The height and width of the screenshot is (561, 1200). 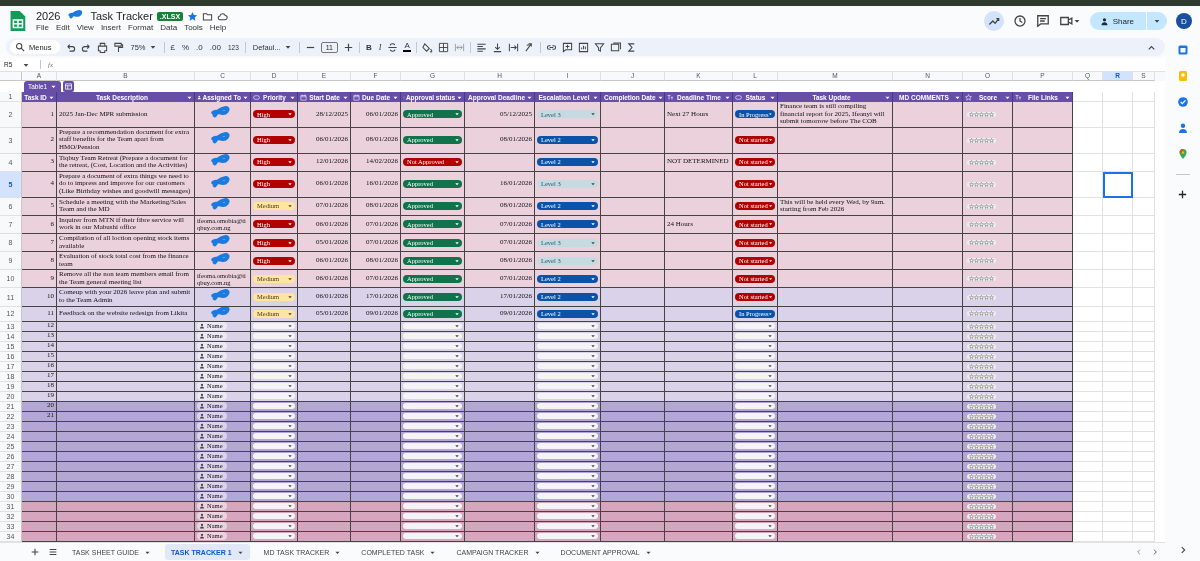 What do you see at coordinates (193, 27) in the screenshot?
I see `menu-item: Tools` at bounding box center [193, 27].